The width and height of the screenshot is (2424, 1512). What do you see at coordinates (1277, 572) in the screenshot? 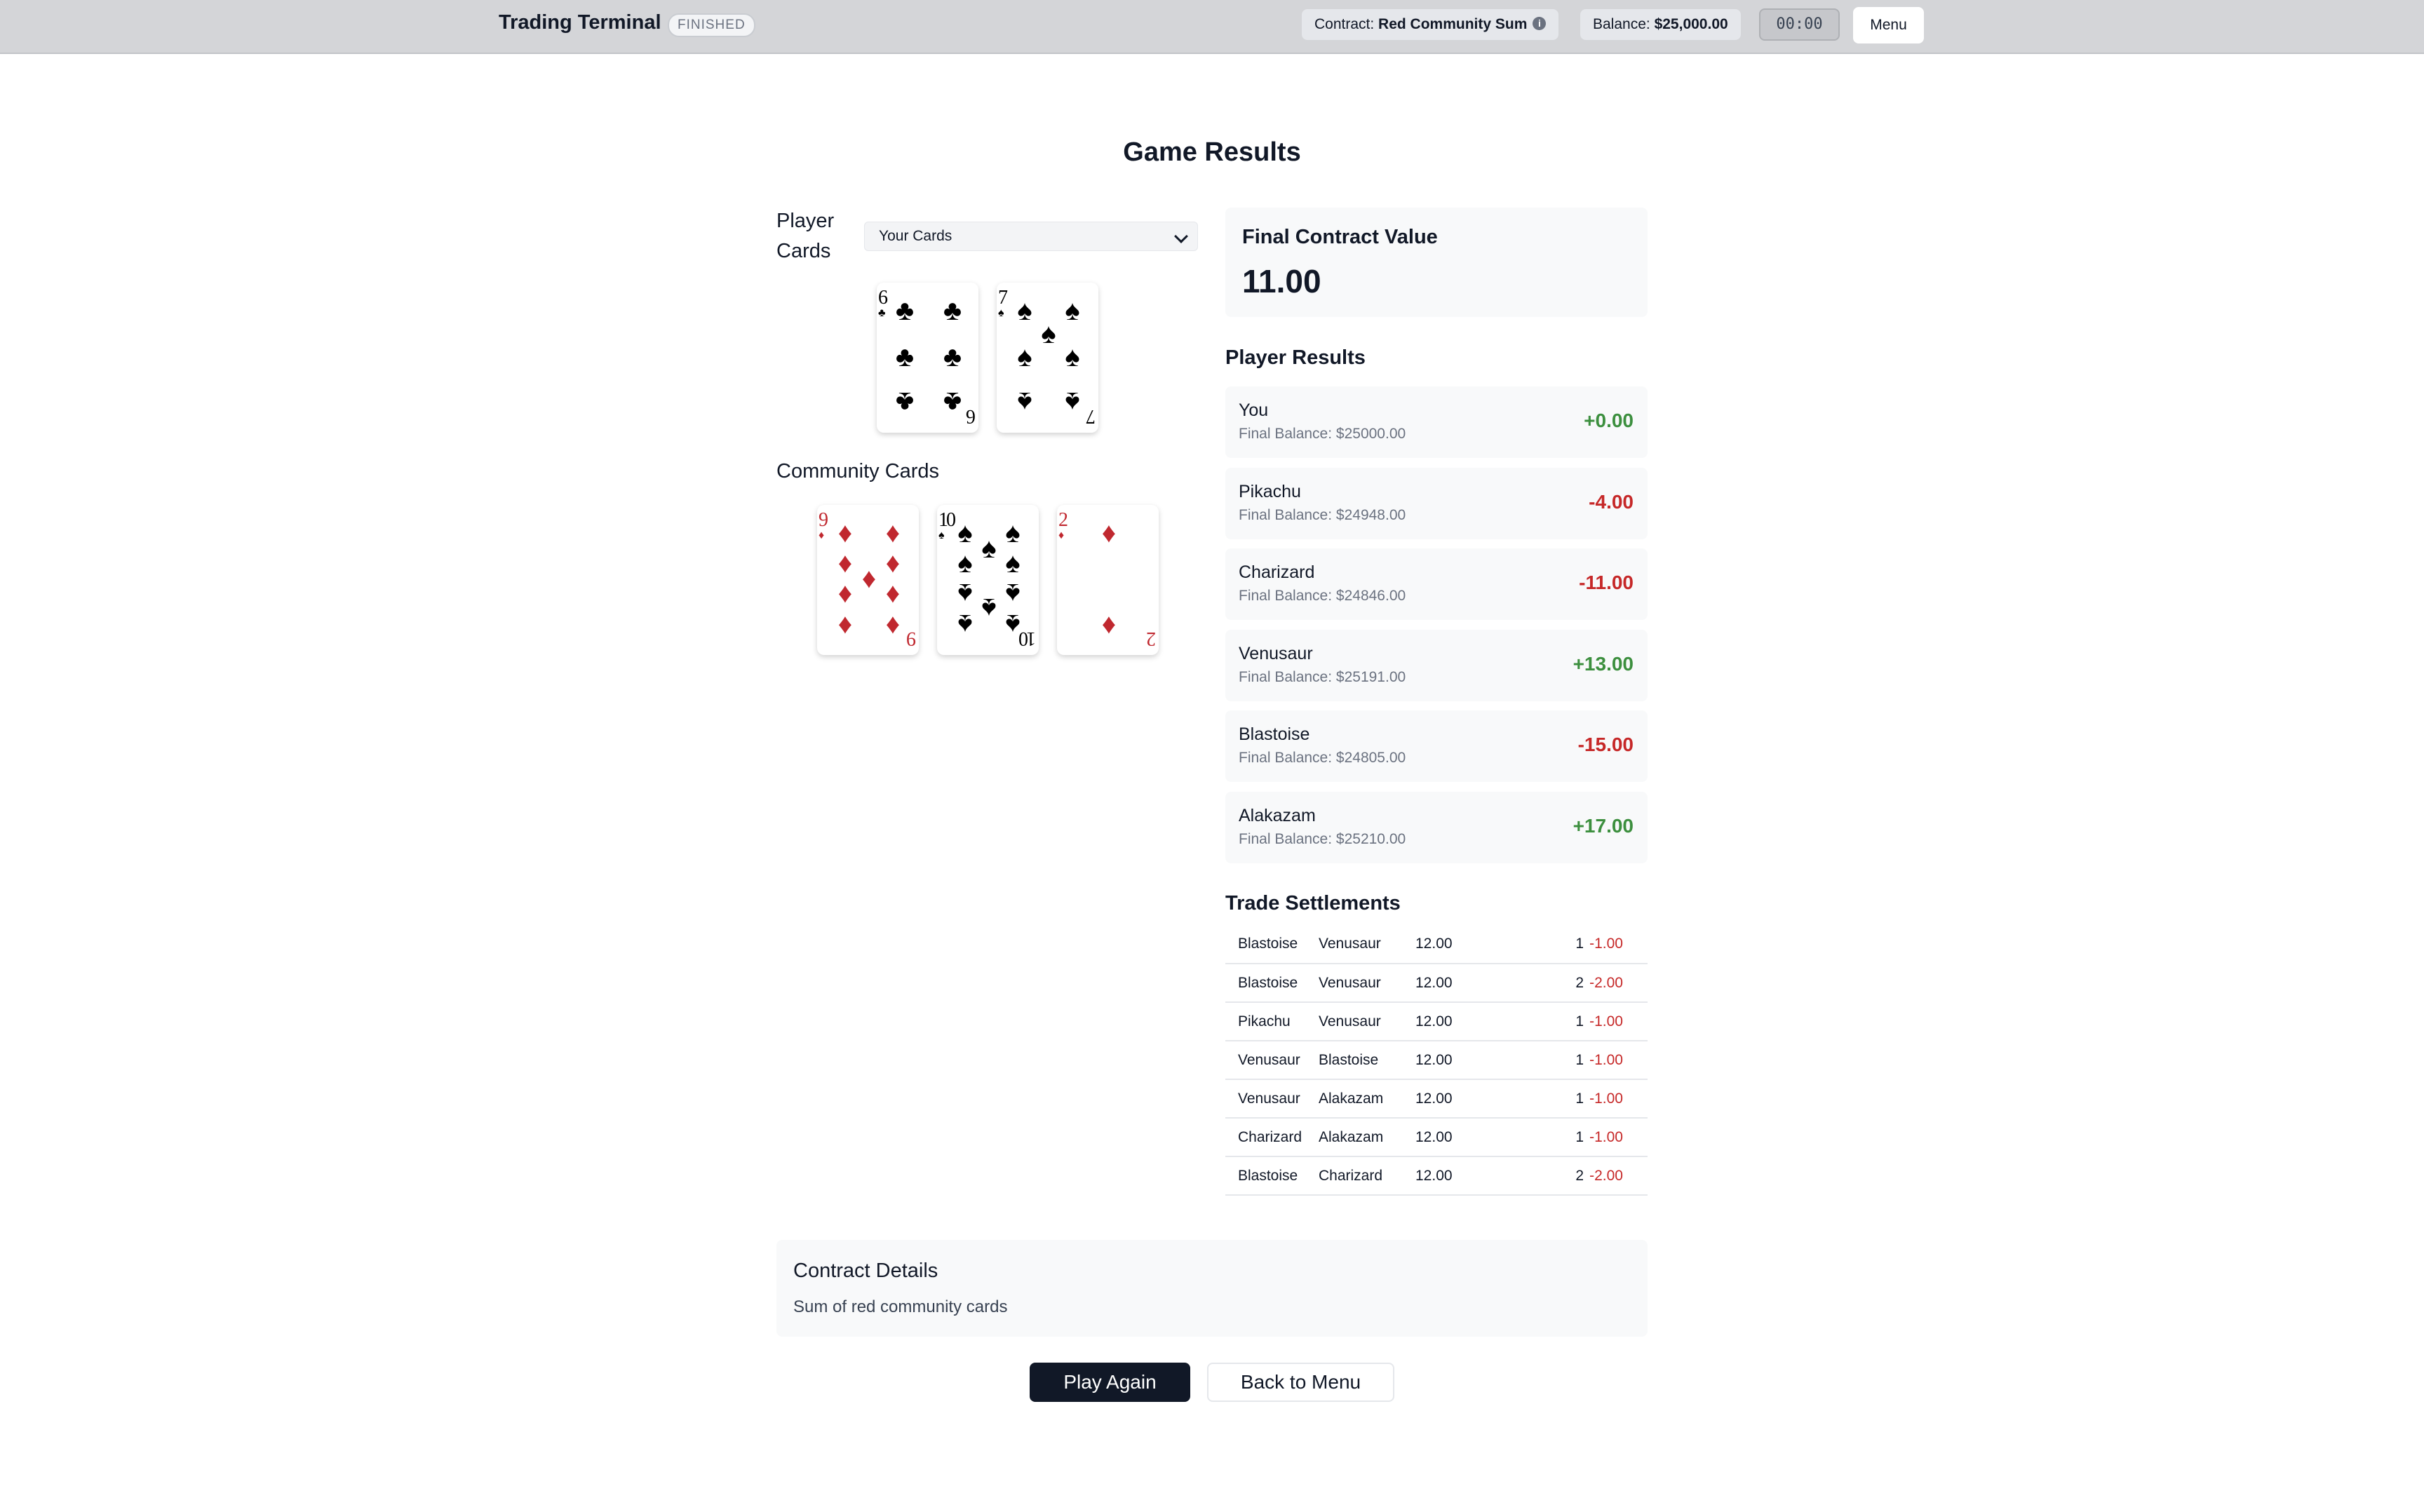
I see `player-name: Charizard` at bounding box center [1277, 572].